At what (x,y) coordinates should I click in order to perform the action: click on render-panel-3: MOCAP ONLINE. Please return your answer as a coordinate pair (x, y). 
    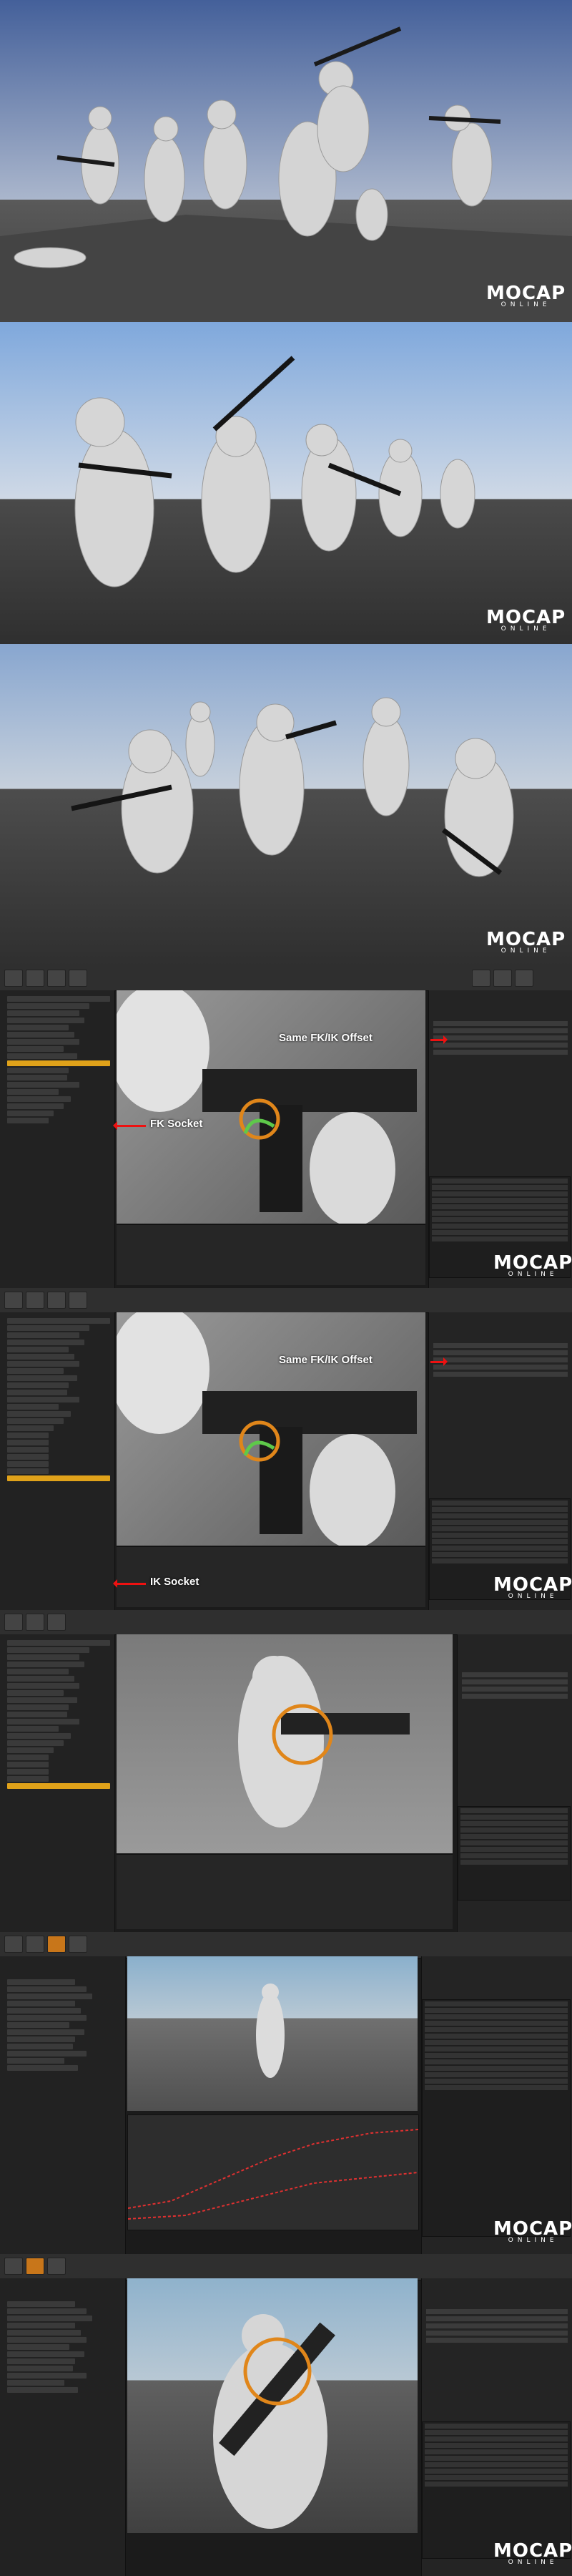
    Looking at the image, I should click on (286, 805).